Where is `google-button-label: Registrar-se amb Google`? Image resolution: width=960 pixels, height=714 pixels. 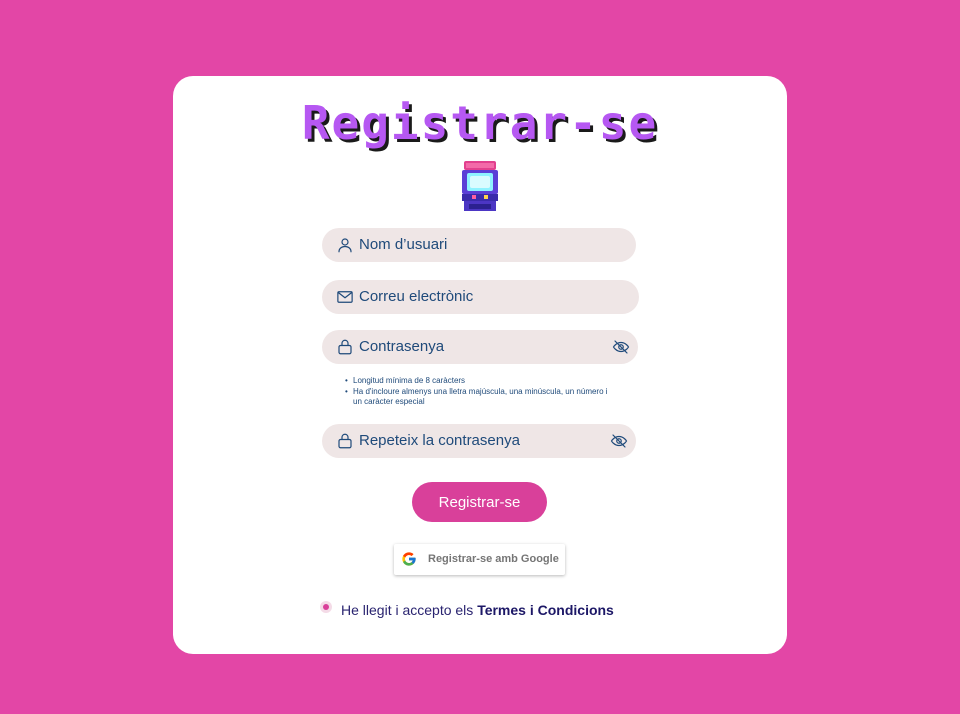 google-button-label: Registrar-se amb Google is located at coordinates (493, 559).